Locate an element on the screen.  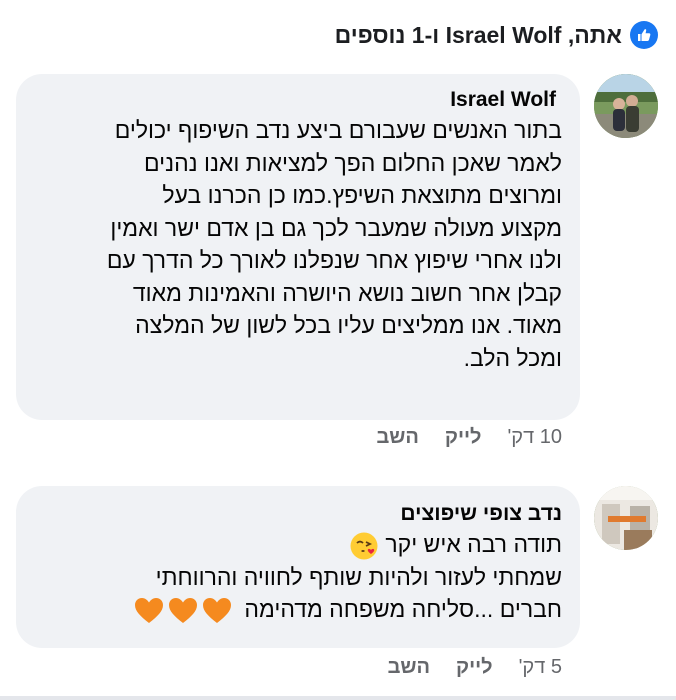
comment-line: ומרוצים מתוצאת השיפץ.כמו כן הכרנו בעל is located at coordinates (362, 195).